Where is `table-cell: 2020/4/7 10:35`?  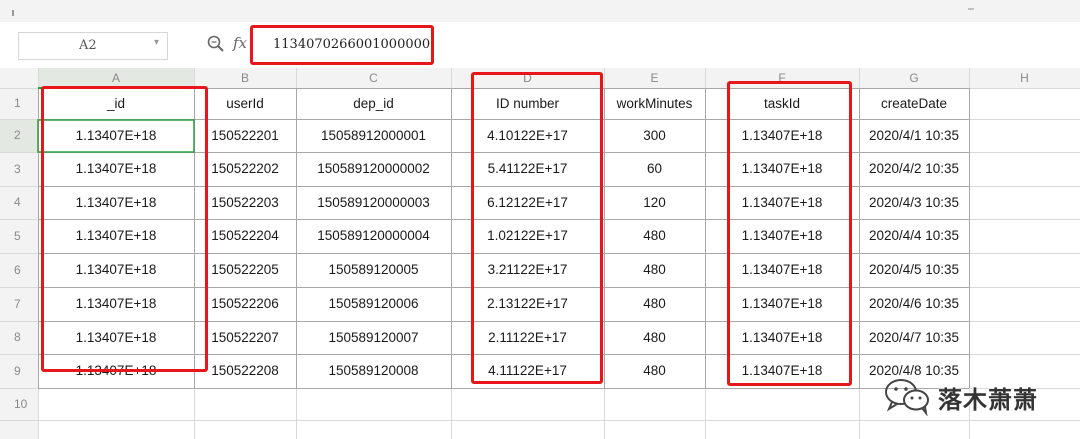 table-cell: 2020/4/7 10:35 is located at coordinates (914, 337).